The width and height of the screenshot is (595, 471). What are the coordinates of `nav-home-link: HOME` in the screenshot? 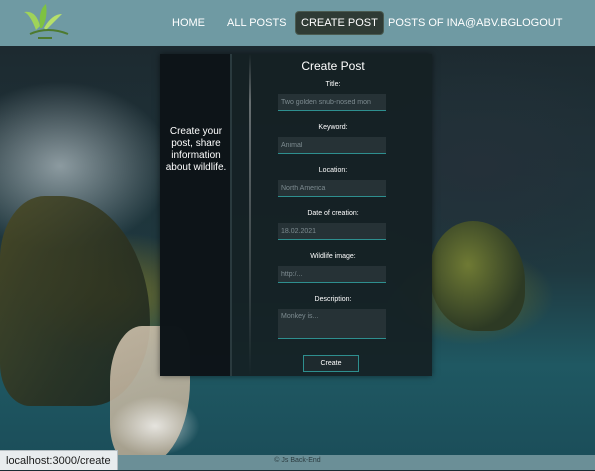 It's located at (188, 23).